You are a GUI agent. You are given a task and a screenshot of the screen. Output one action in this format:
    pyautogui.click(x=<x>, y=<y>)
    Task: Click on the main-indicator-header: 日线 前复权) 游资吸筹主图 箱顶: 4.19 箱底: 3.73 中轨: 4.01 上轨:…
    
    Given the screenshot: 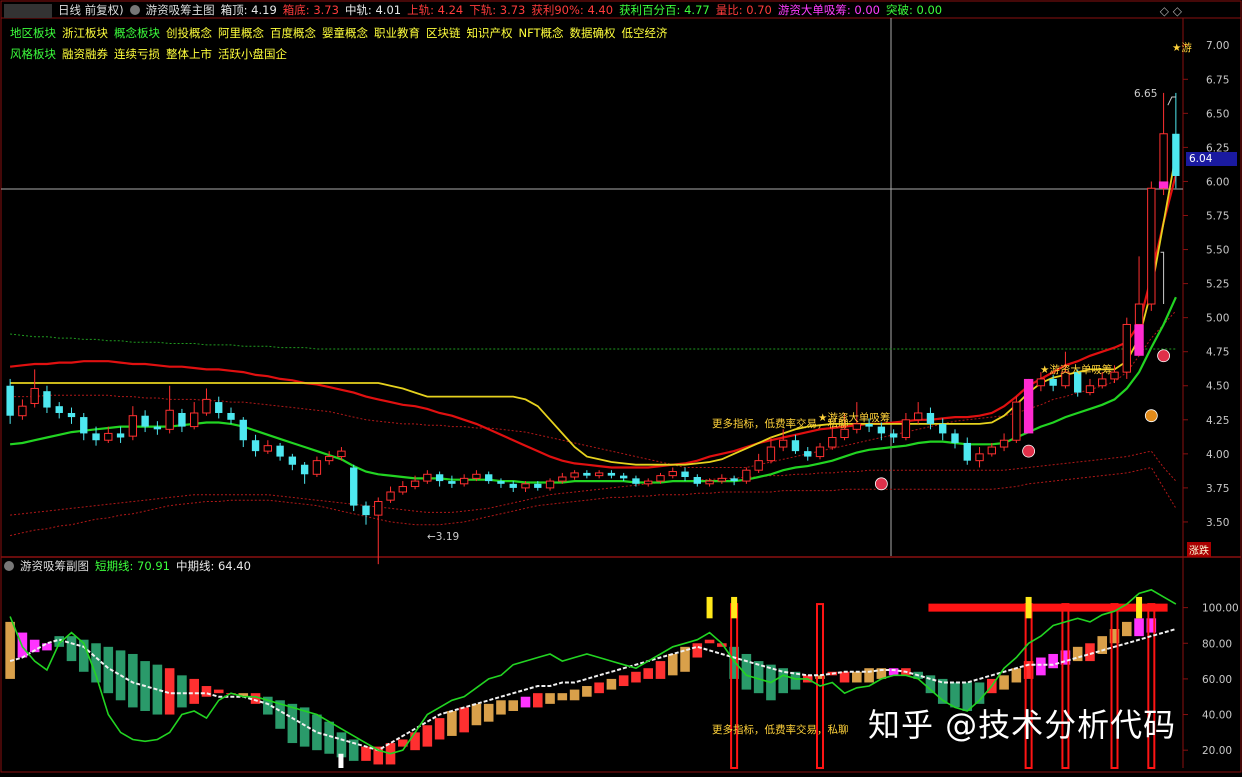 What is the action you would take?
    pyautogui.click(x=476, y=10)
    